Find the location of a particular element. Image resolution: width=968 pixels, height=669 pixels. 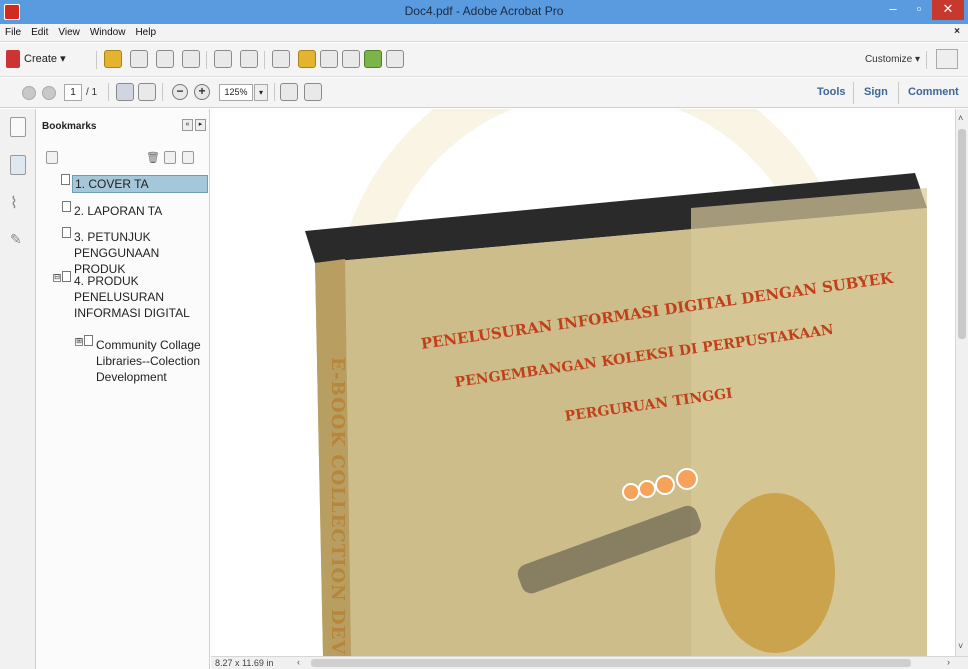

bookmark-label: 2. LAPORAN TA is located at coordinates (118, 211).